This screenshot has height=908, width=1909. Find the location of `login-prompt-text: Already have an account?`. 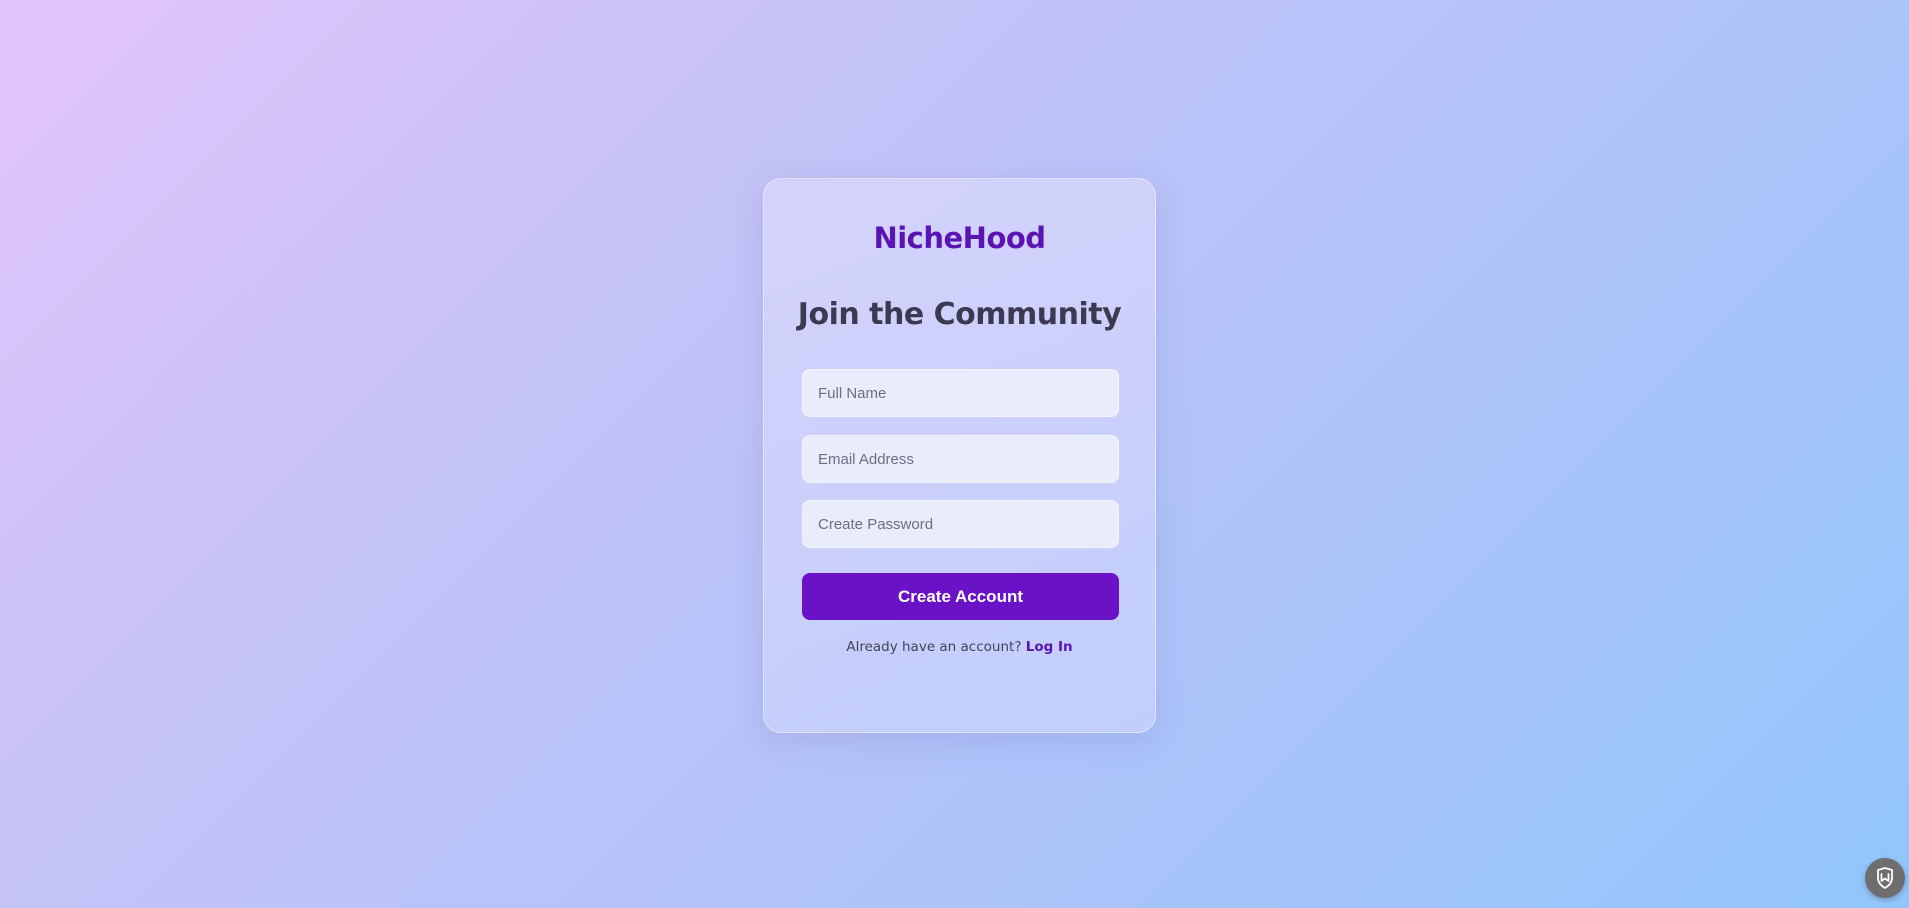

login-prompt-text: Already have an account? is located at coordinates (934, 647).